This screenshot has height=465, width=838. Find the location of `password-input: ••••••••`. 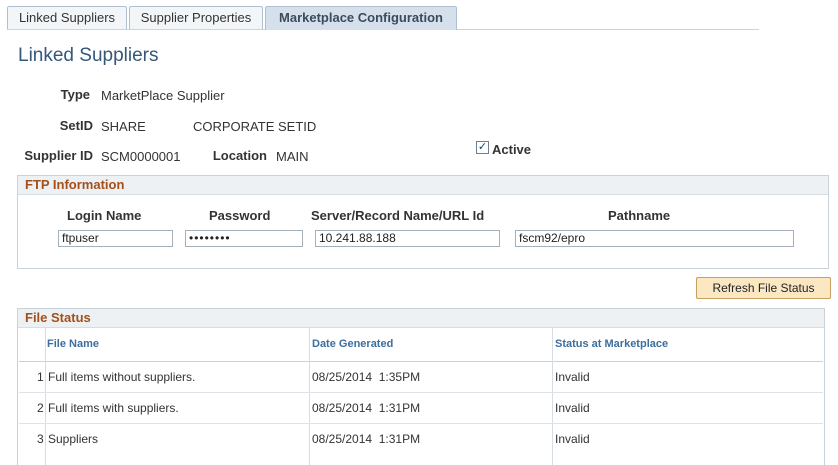

password-input: •••••••• is located at coordinates (244, 238).